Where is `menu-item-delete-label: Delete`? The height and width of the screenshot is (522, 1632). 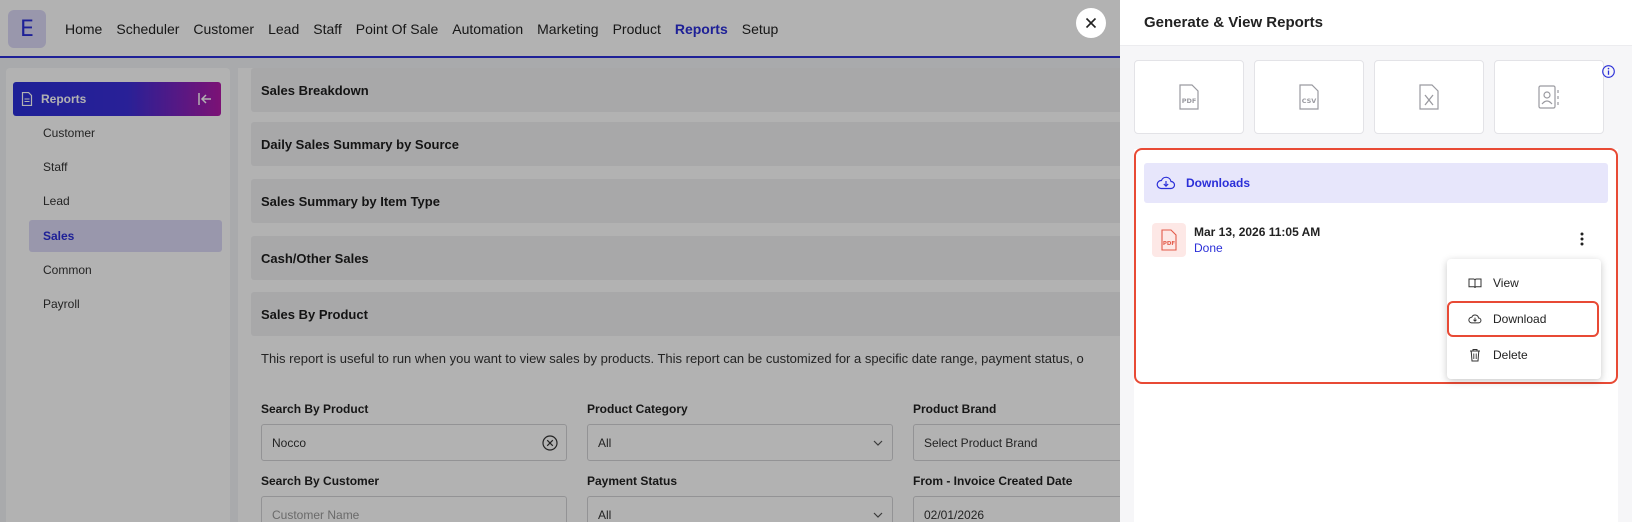 menu-item-delete-label: Delete is located at coordinates (1510, 355).